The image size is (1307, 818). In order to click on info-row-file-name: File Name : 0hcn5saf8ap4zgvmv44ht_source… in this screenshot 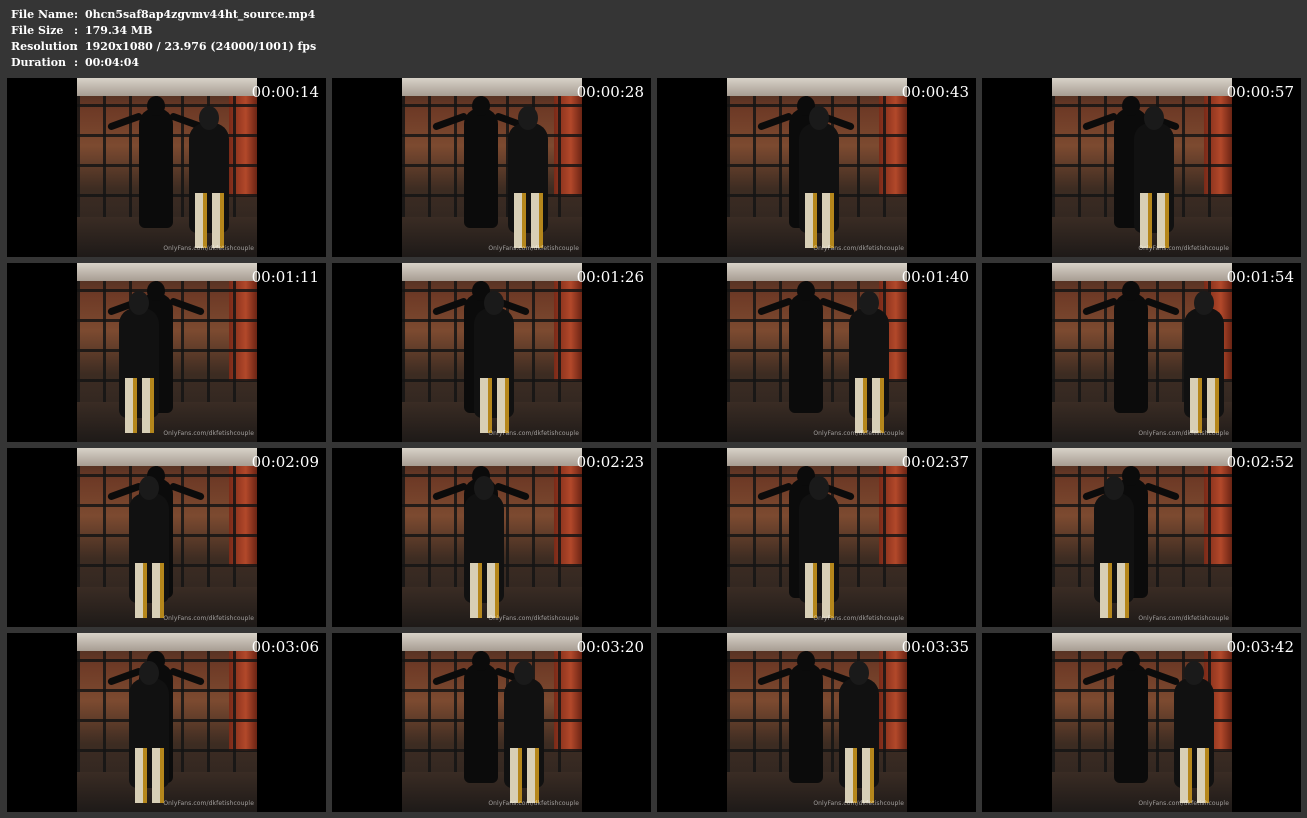, I will do `click(163, 15)`.